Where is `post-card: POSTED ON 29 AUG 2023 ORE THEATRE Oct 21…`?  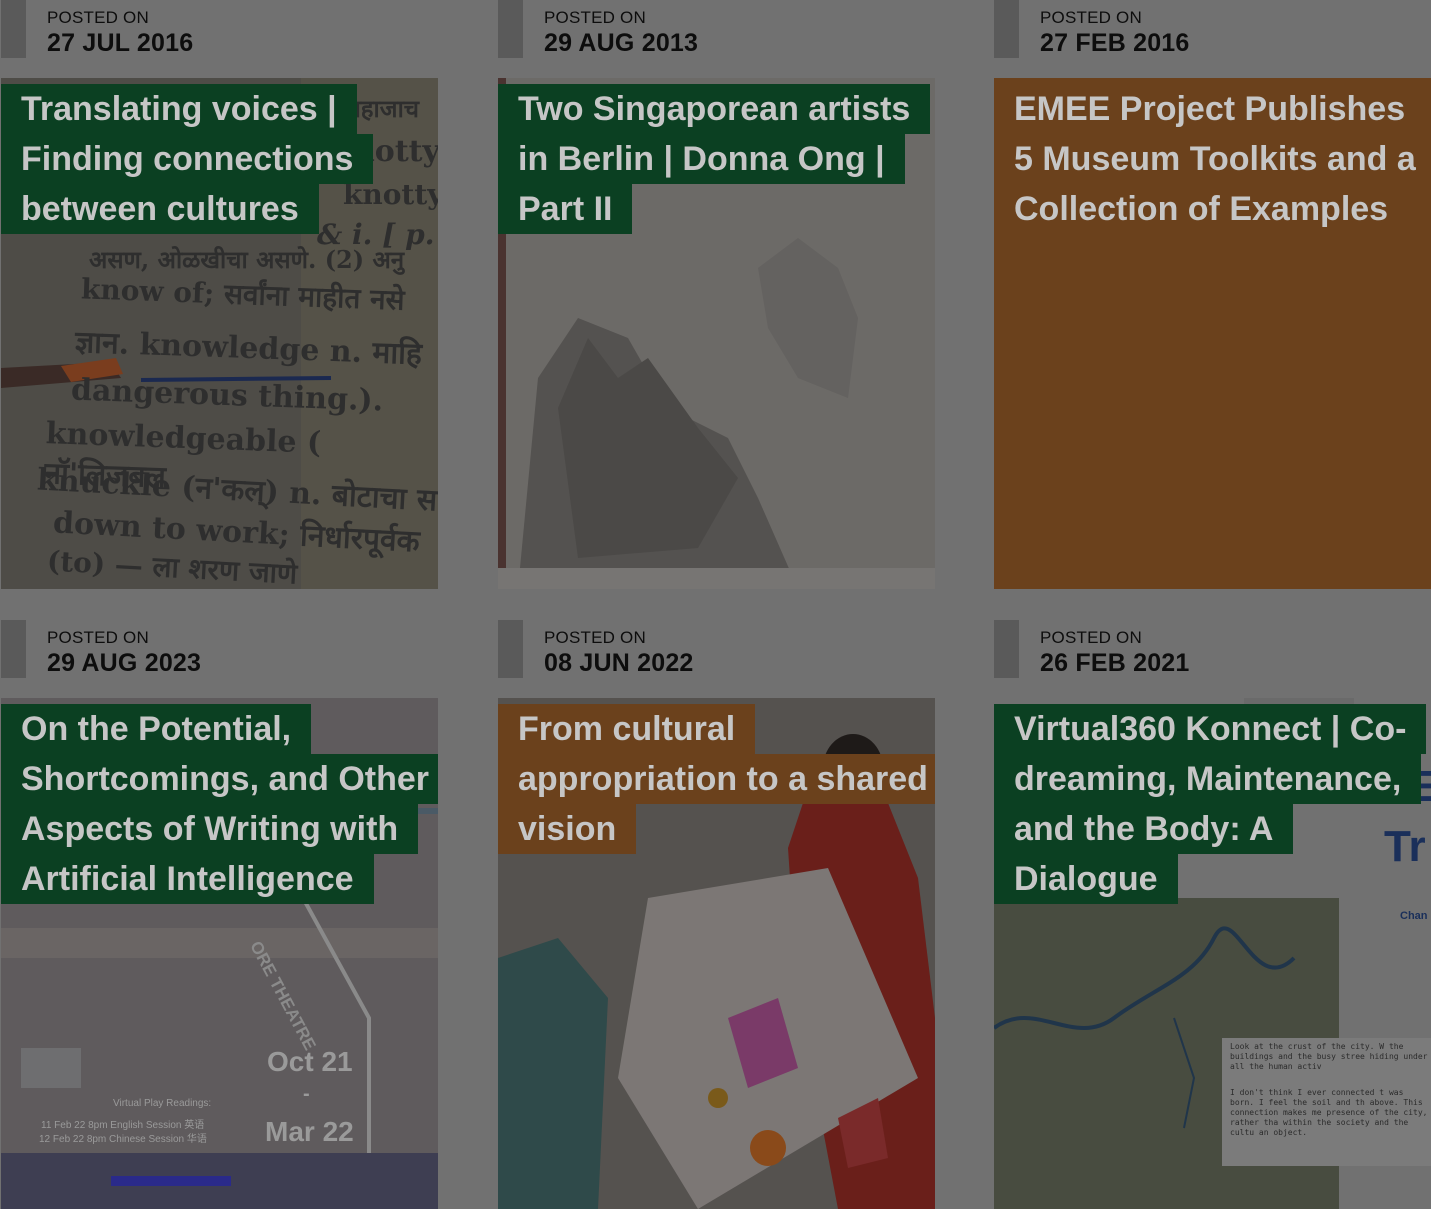 post-card: POSTED ON 29 AUG 2023 ORE THEATRE Oct 21… is located at coordinates (219, 914).